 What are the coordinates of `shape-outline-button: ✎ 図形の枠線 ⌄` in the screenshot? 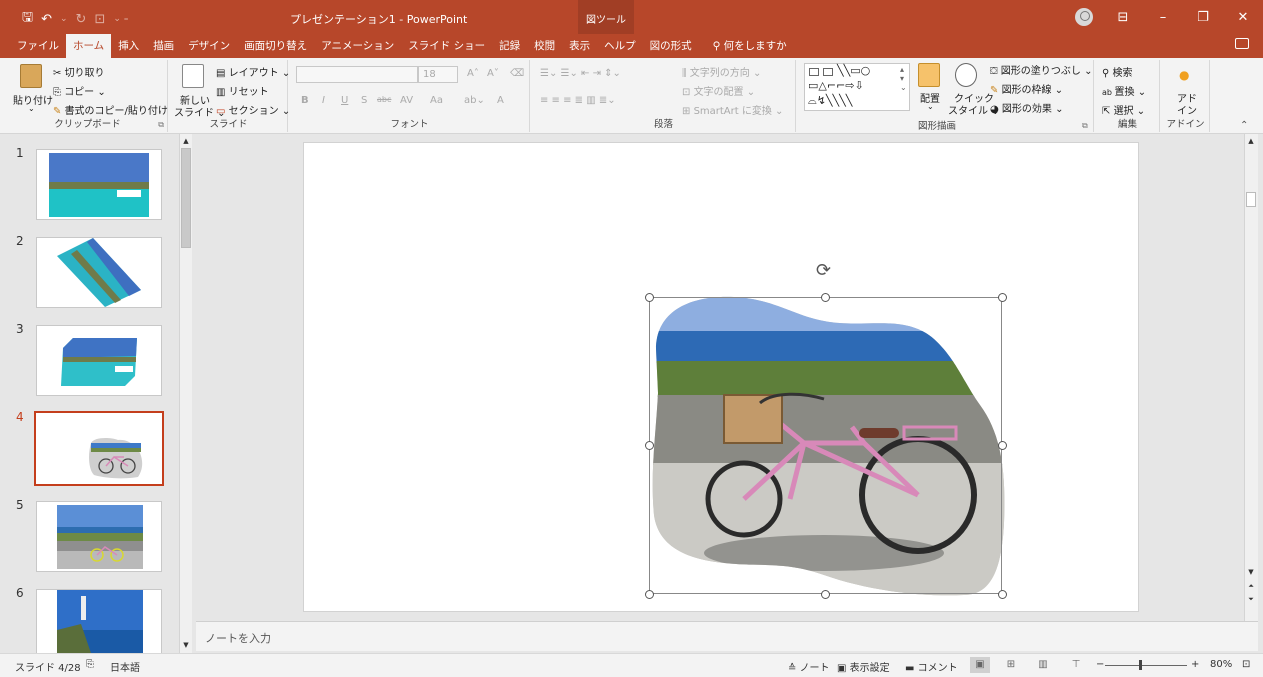 It's located at (1026, 88).